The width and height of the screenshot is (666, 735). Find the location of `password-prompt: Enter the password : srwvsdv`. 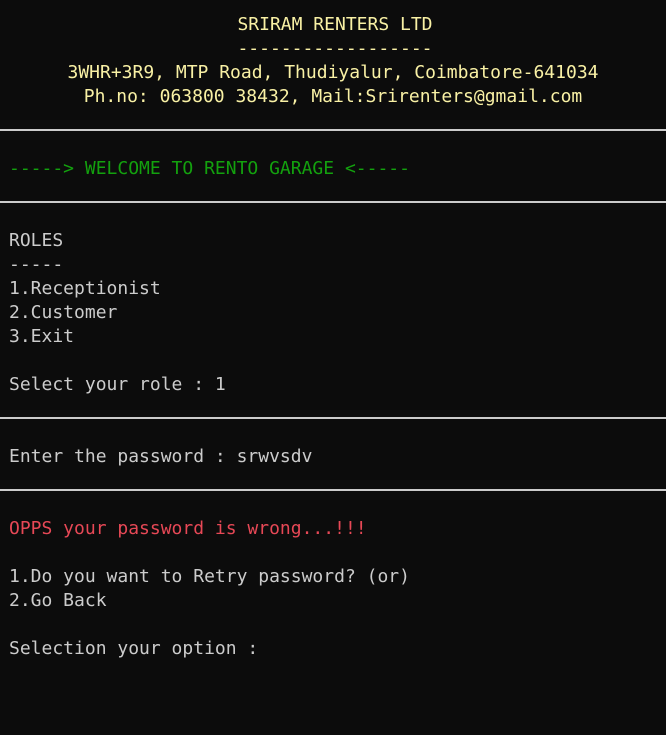

password-prompt: Enter the password : srwvsdv is located at coordinates (160, 457).